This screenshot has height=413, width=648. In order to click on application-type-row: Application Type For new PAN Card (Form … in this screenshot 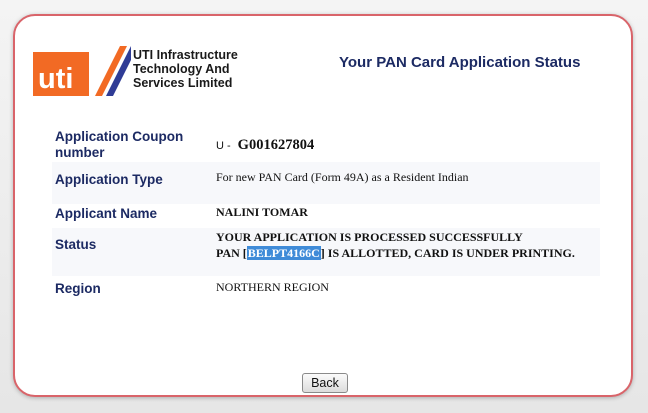, I will do `click(326, 183)`.